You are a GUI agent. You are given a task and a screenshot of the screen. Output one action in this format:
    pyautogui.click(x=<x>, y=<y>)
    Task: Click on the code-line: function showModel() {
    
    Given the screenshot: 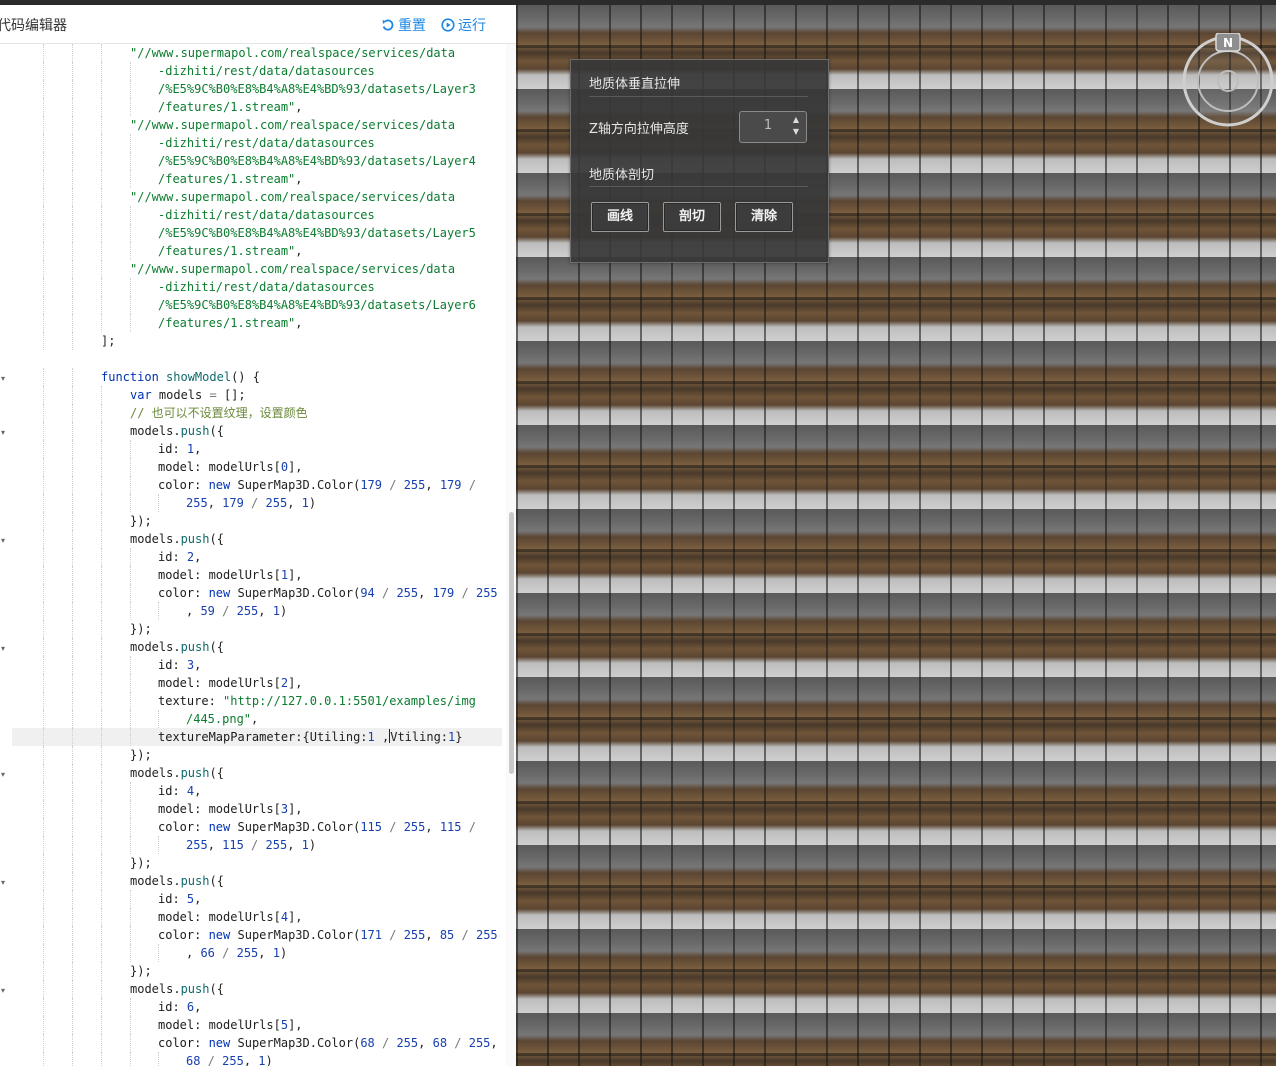 What is the action you would take?
    pyautogui.click(x=257, y=377)
    